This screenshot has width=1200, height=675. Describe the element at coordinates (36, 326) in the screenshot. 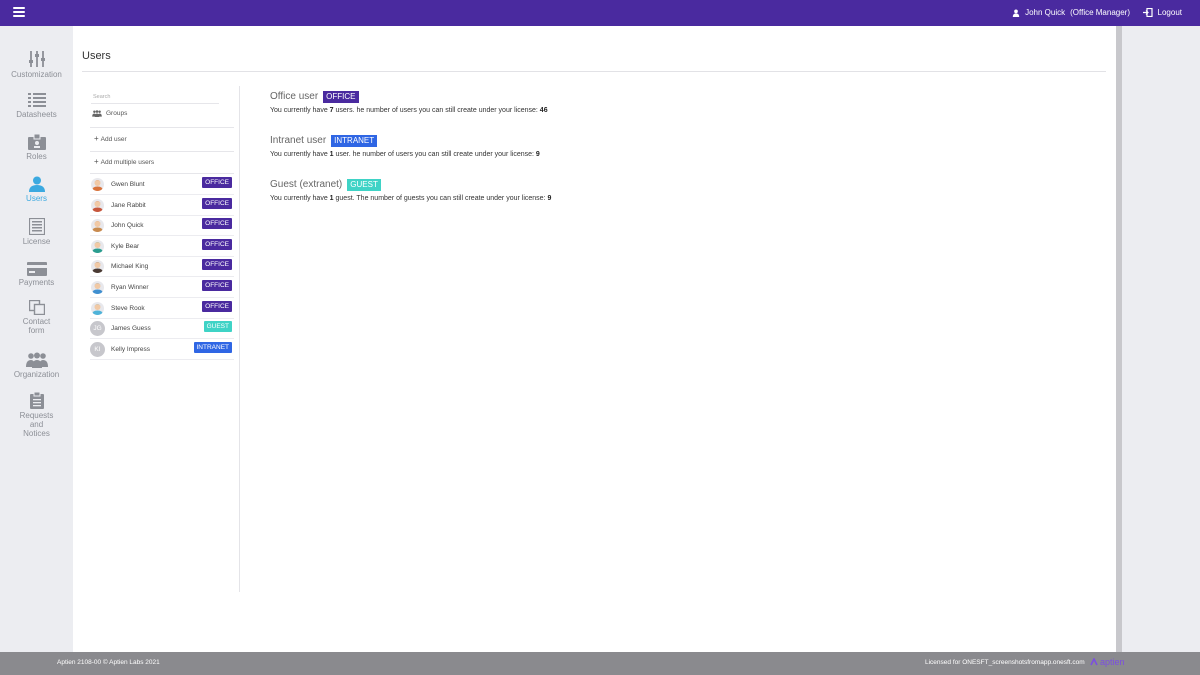

I see `sidebar-label: Contact form` at that location.